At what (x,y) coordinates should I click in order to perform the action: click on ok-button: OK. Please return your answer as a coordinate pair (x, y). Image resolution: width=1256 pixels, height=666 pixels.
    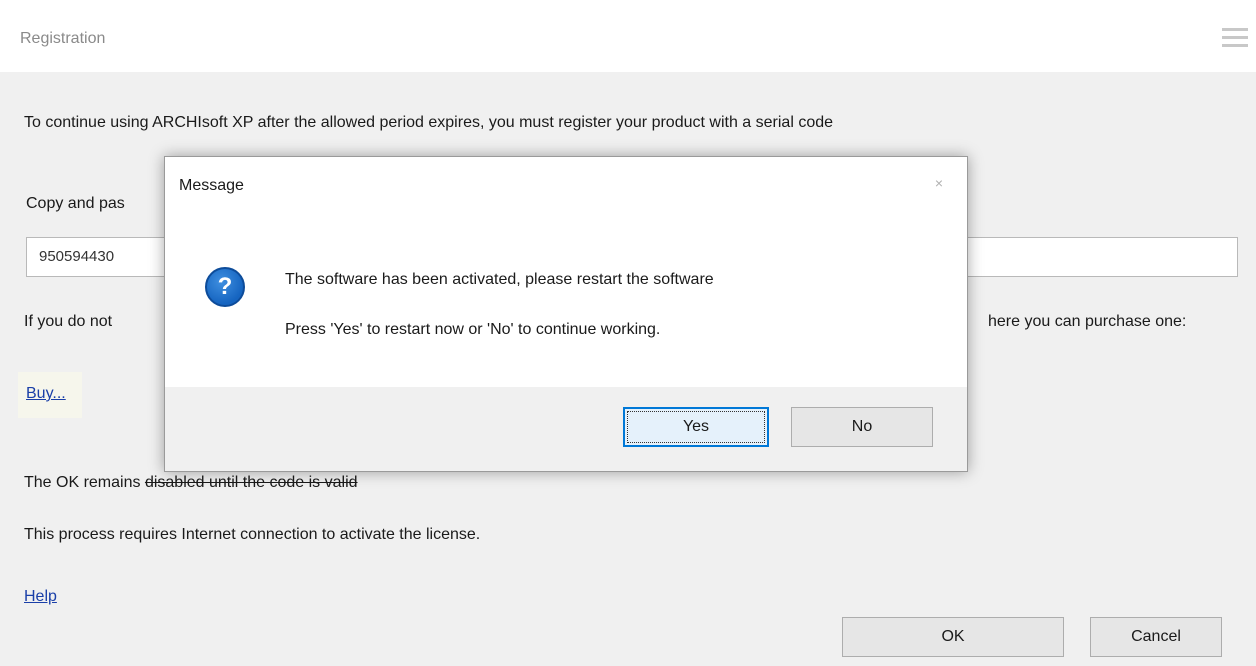
    Looking at the image, I should click on (953, 637).